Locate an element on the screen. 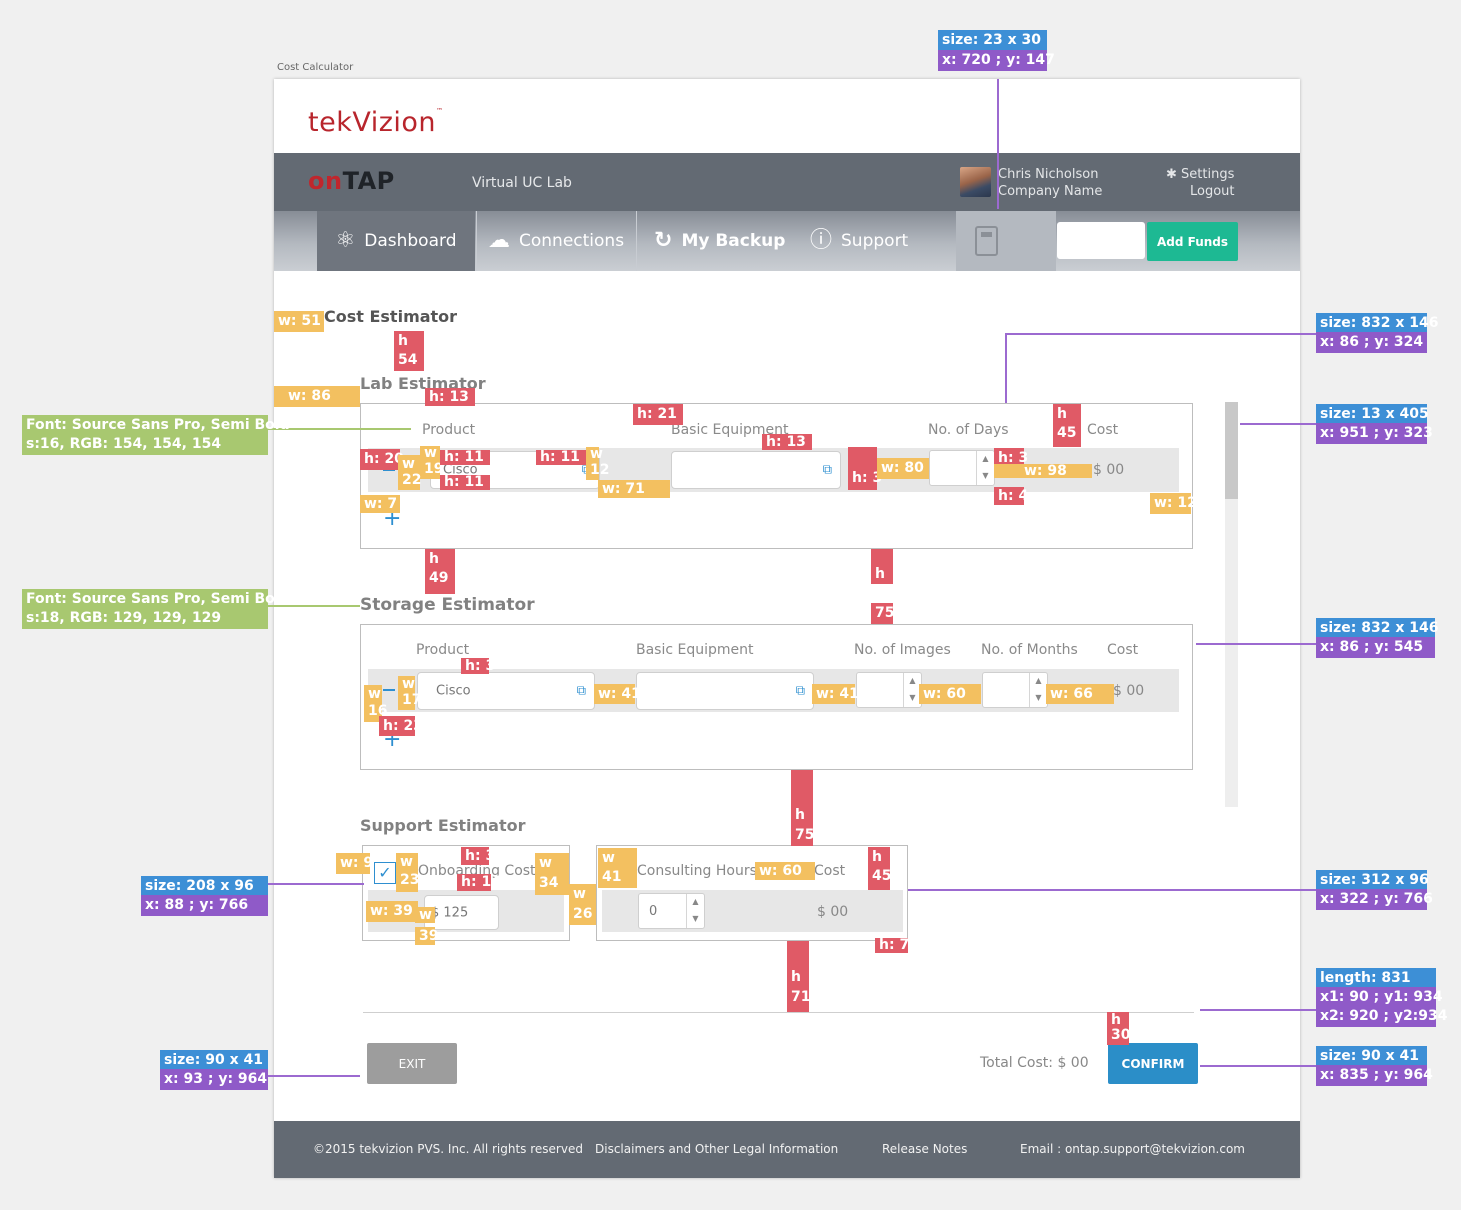 This screenshot has width=1461, height=1210. nav-dashboard-label: Dashboard is located at coordinates (410, 241).